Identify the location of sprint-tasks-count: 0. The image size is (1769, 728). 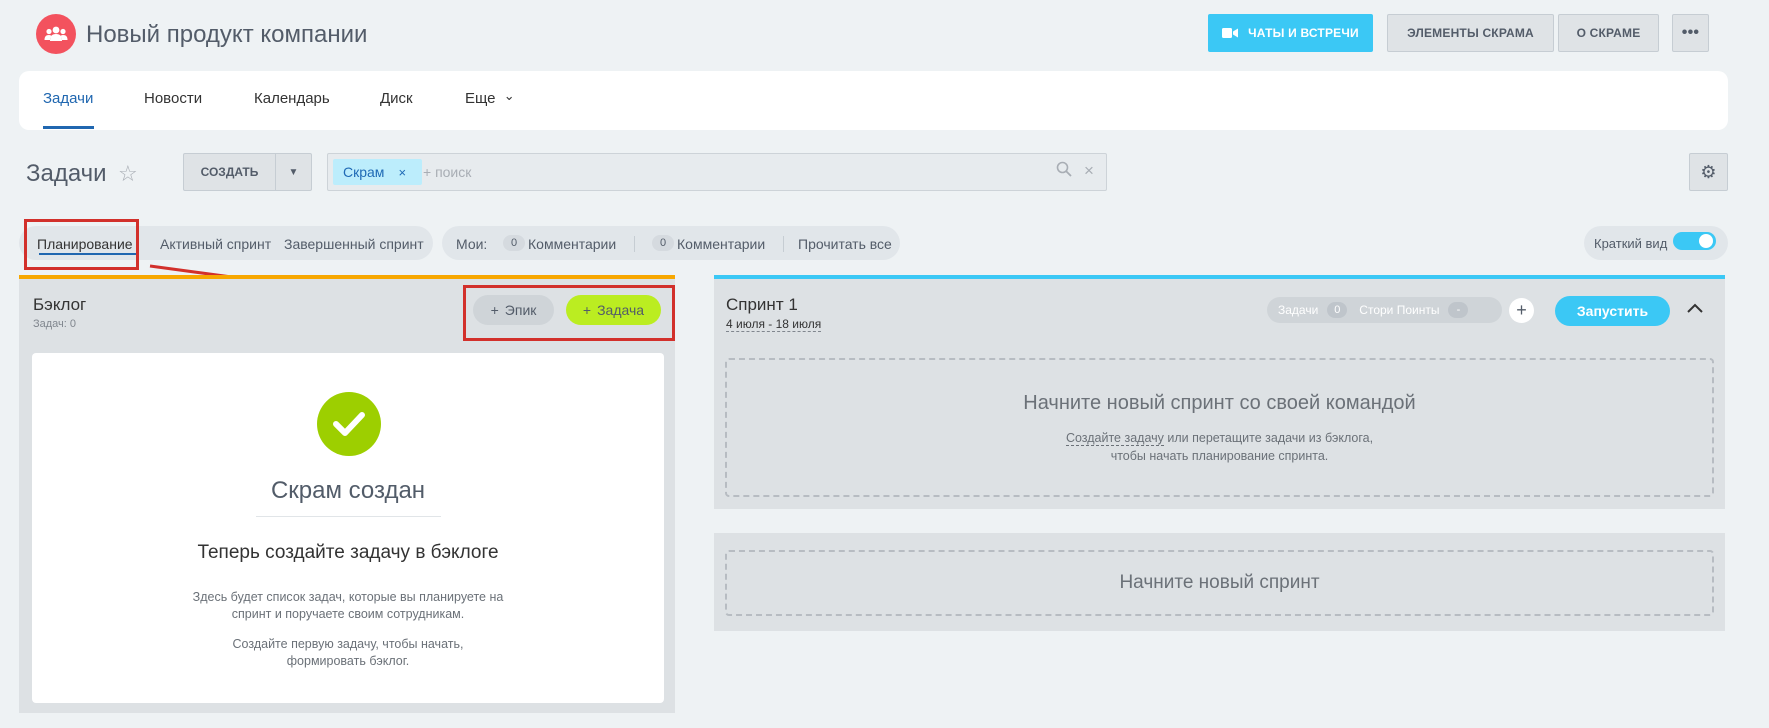
(1337, 310).